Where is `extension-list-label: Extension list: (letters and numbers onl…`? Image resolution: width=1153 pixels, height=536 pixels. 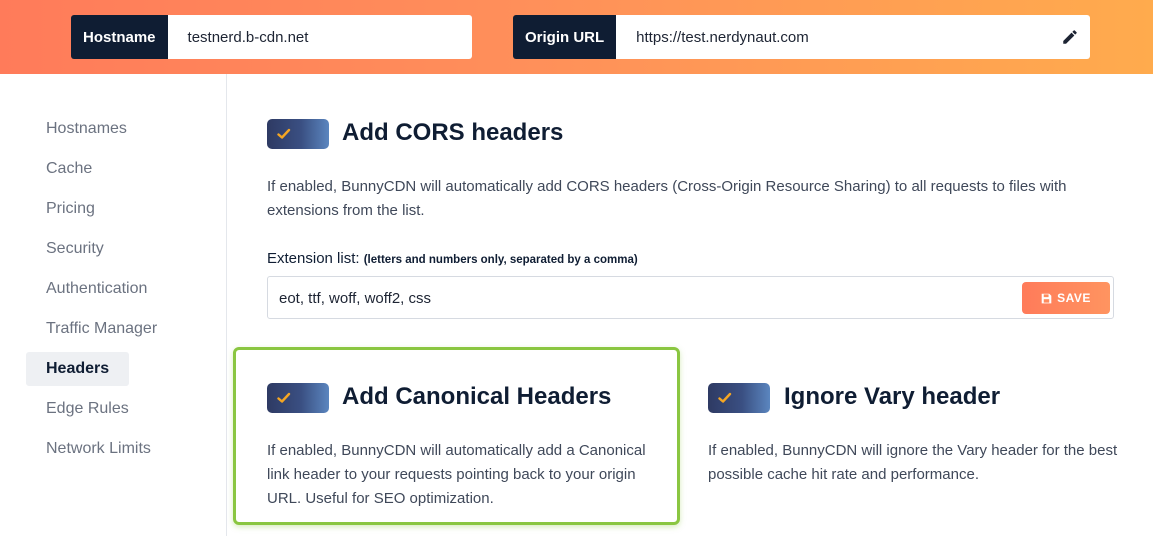 extension-list-label: Extension list: (letters and numbers onl… is located at coordinates (452, 258).